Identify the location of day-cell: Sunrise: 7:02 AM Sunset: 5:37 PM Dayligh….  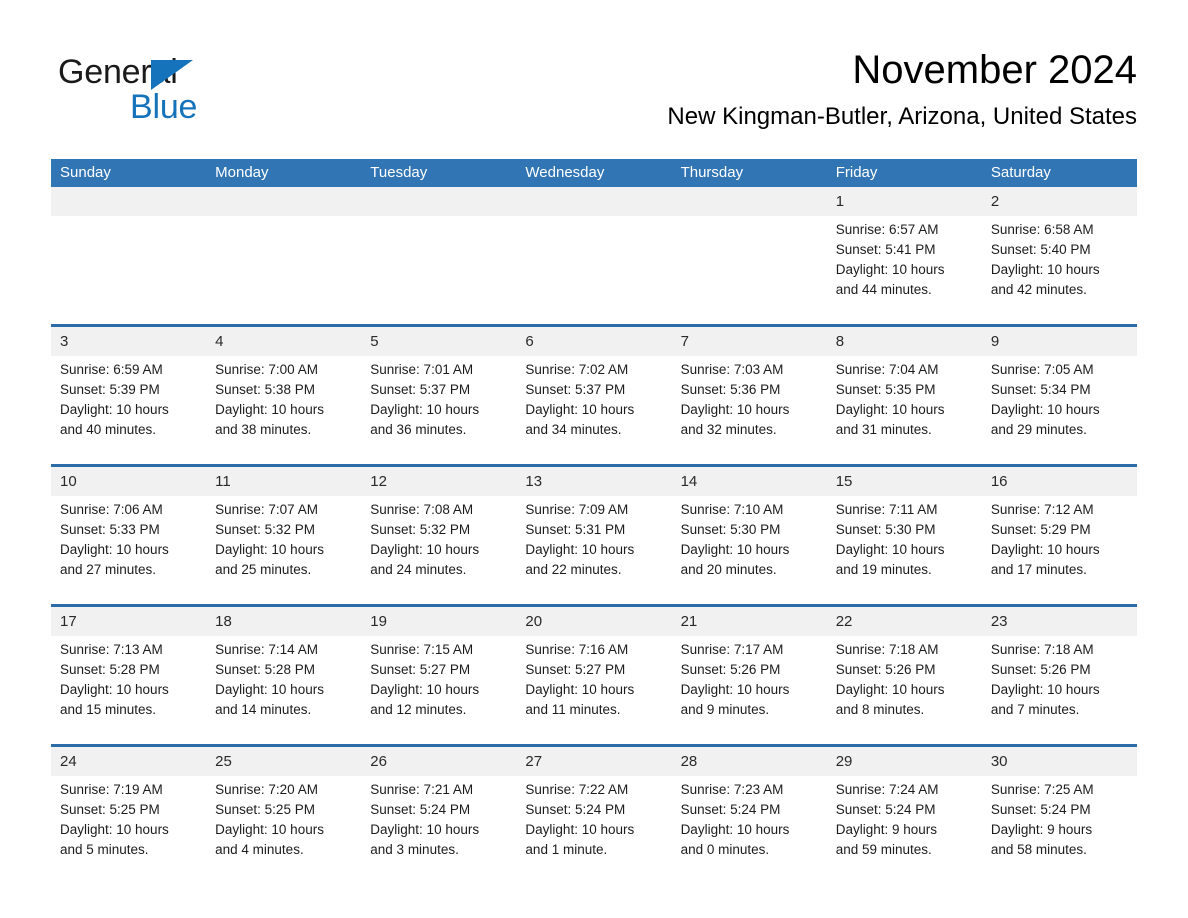
(594, 411).